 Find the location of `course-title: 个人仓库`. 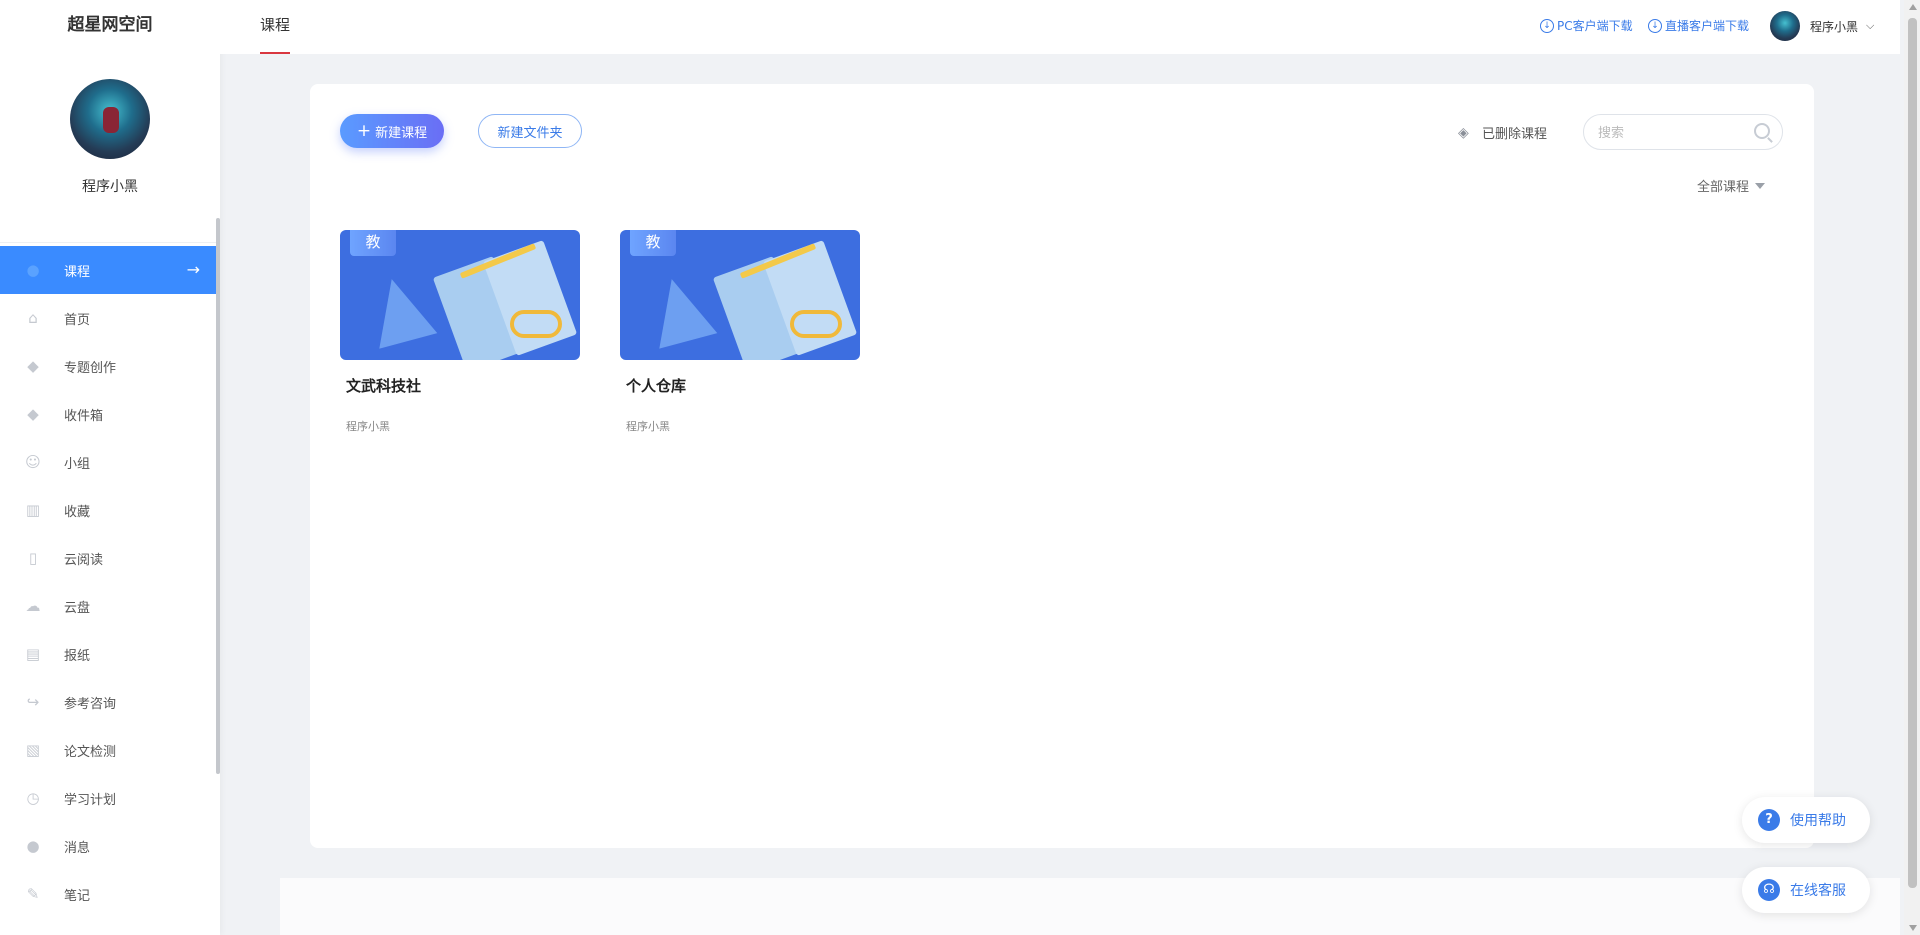

course-title: 个人仓库 is located at coordinates (740, 385).